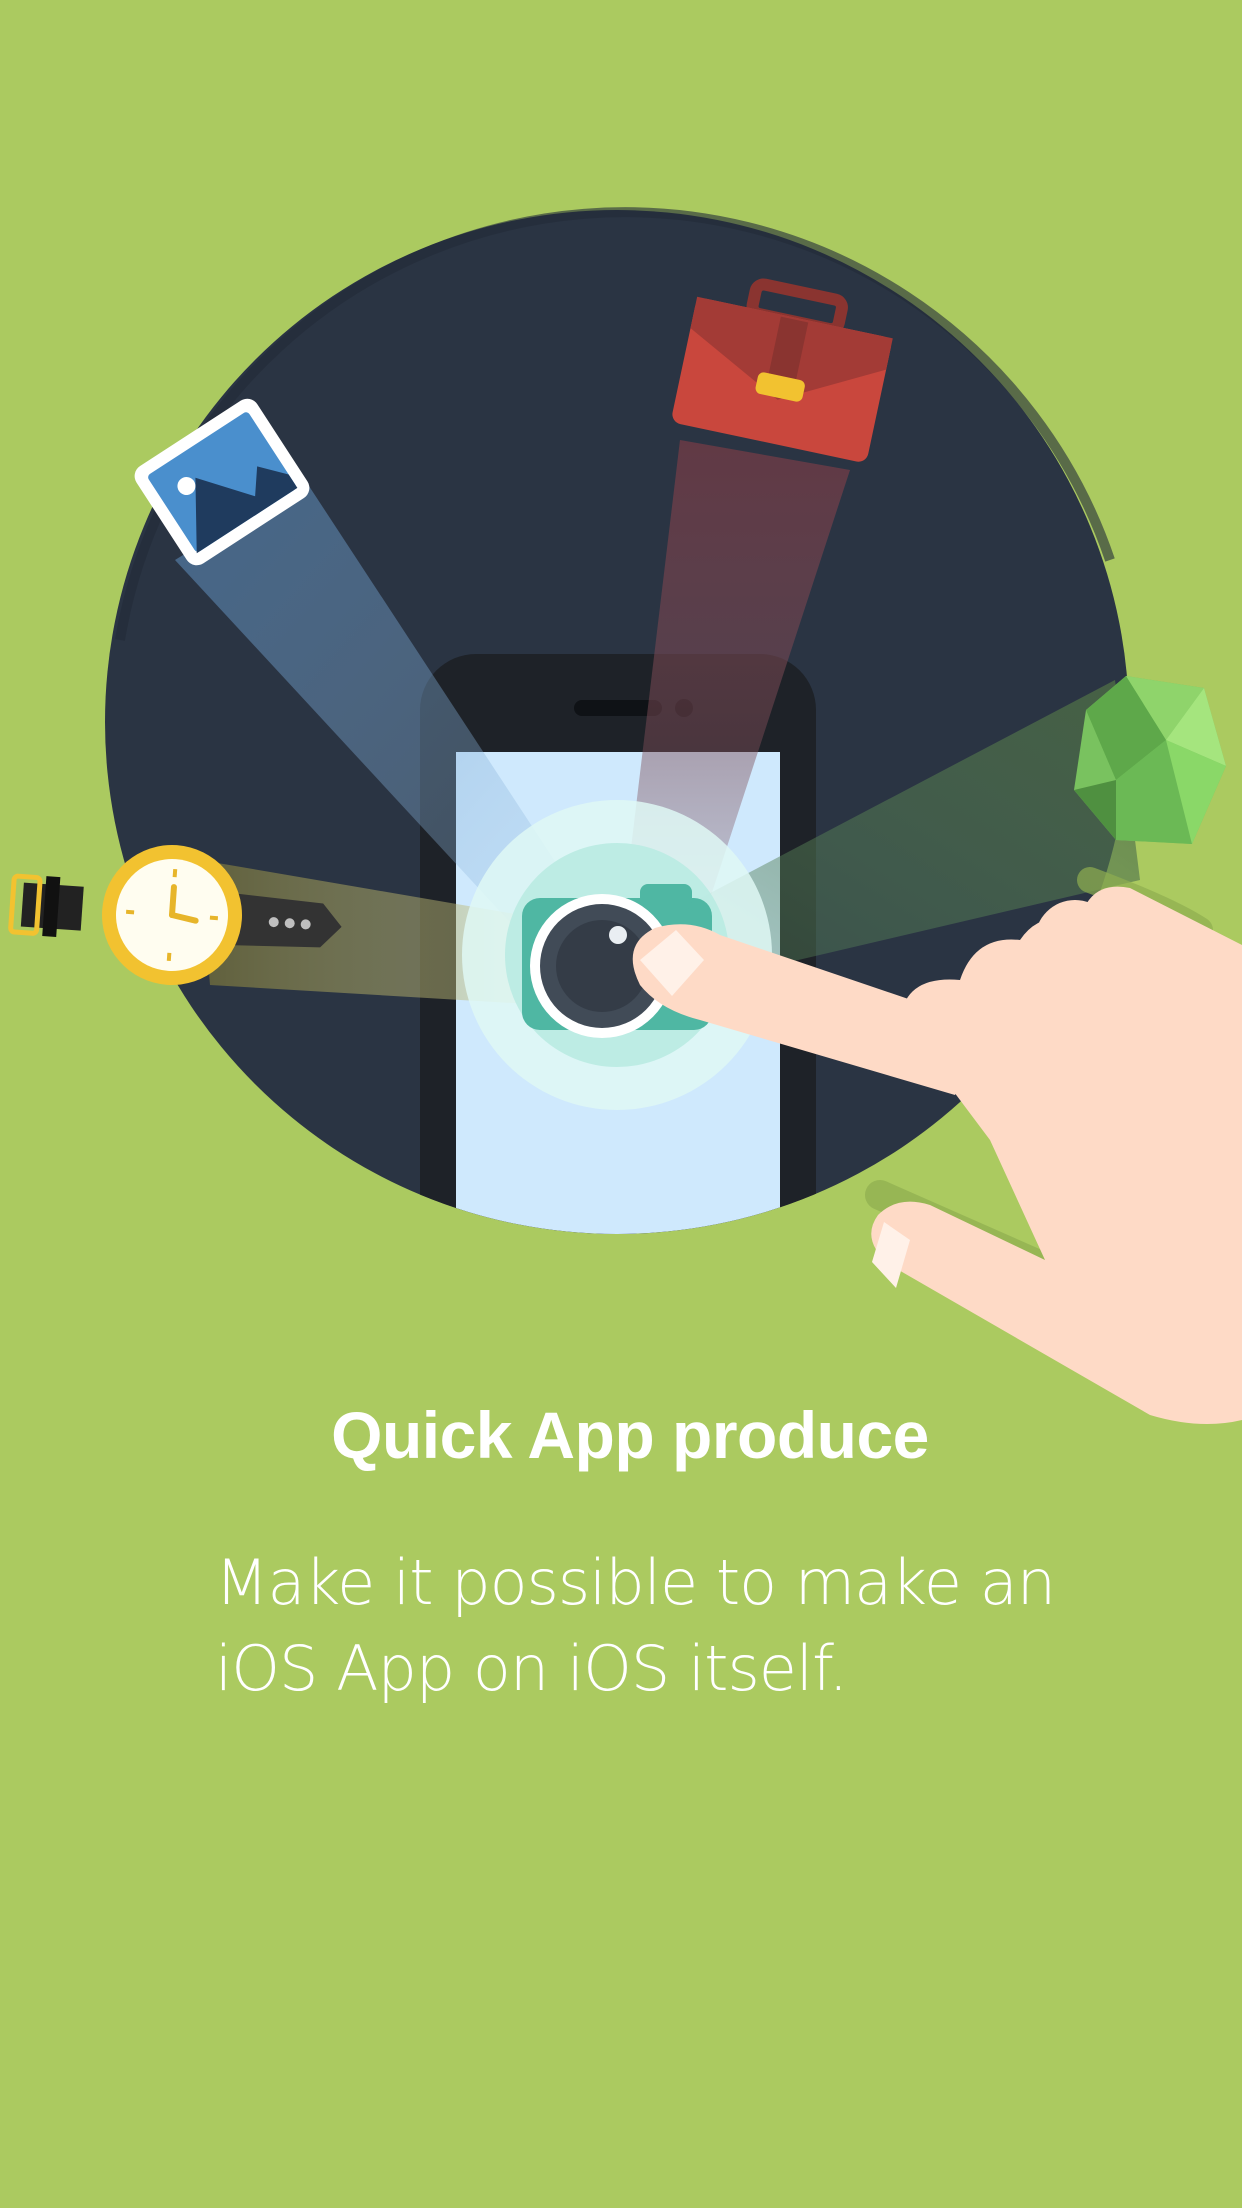  What do you see at coordinates (630, 1435) in the screenshot?
I see `onboarding-title: Quick App produce` at bounding box center [630, 1435].